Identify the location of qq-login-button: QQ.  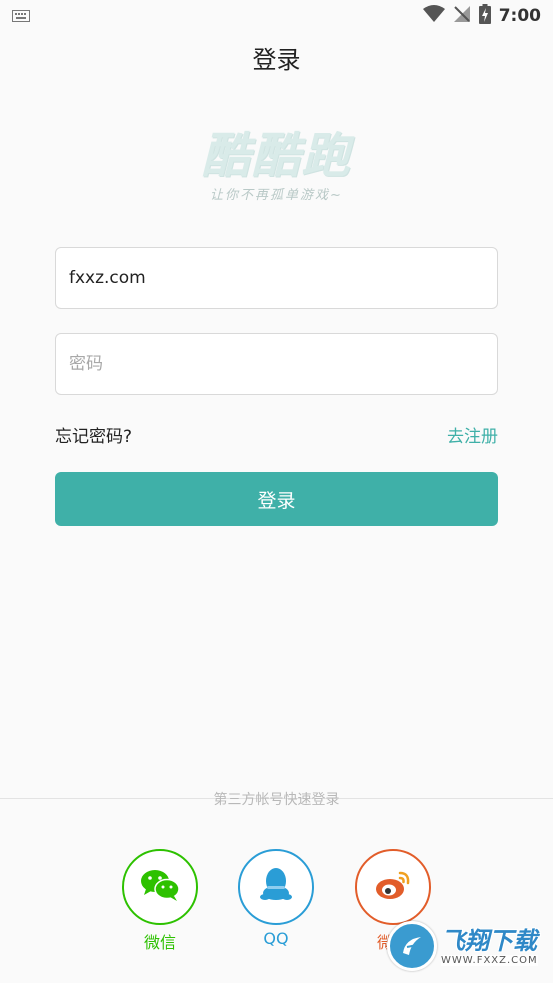
(276, 898).